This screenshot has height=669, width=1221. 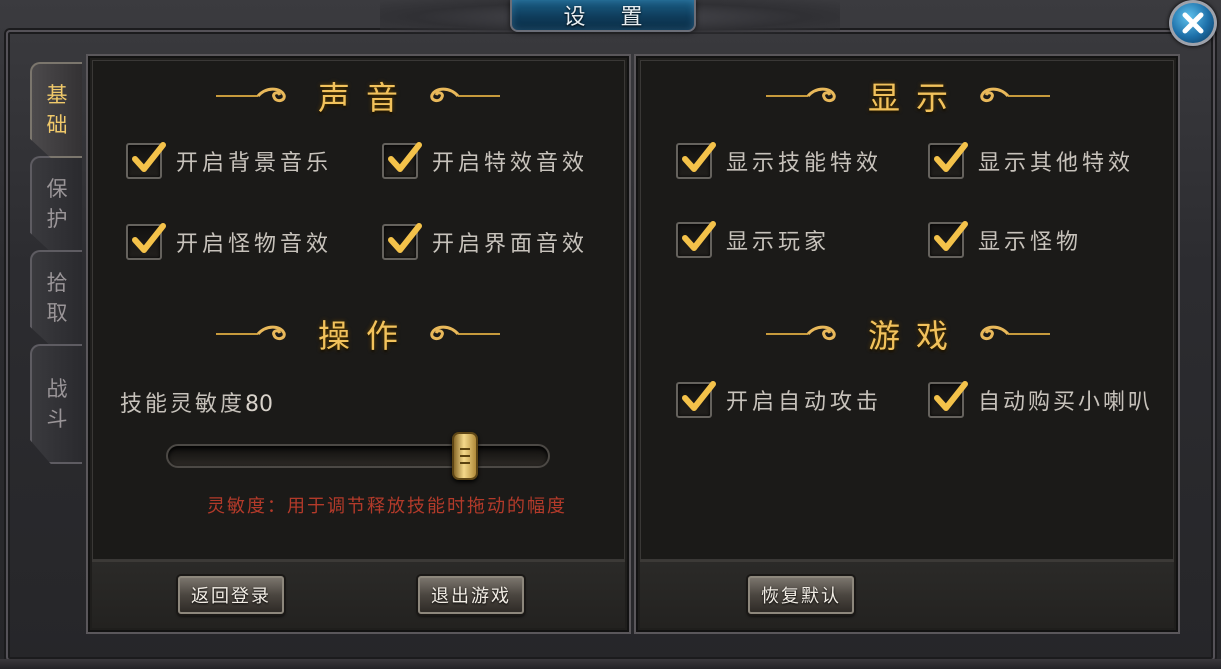 I want to click on sensitivity-label: 技能灵敏度80, so click(x=196, y=402).